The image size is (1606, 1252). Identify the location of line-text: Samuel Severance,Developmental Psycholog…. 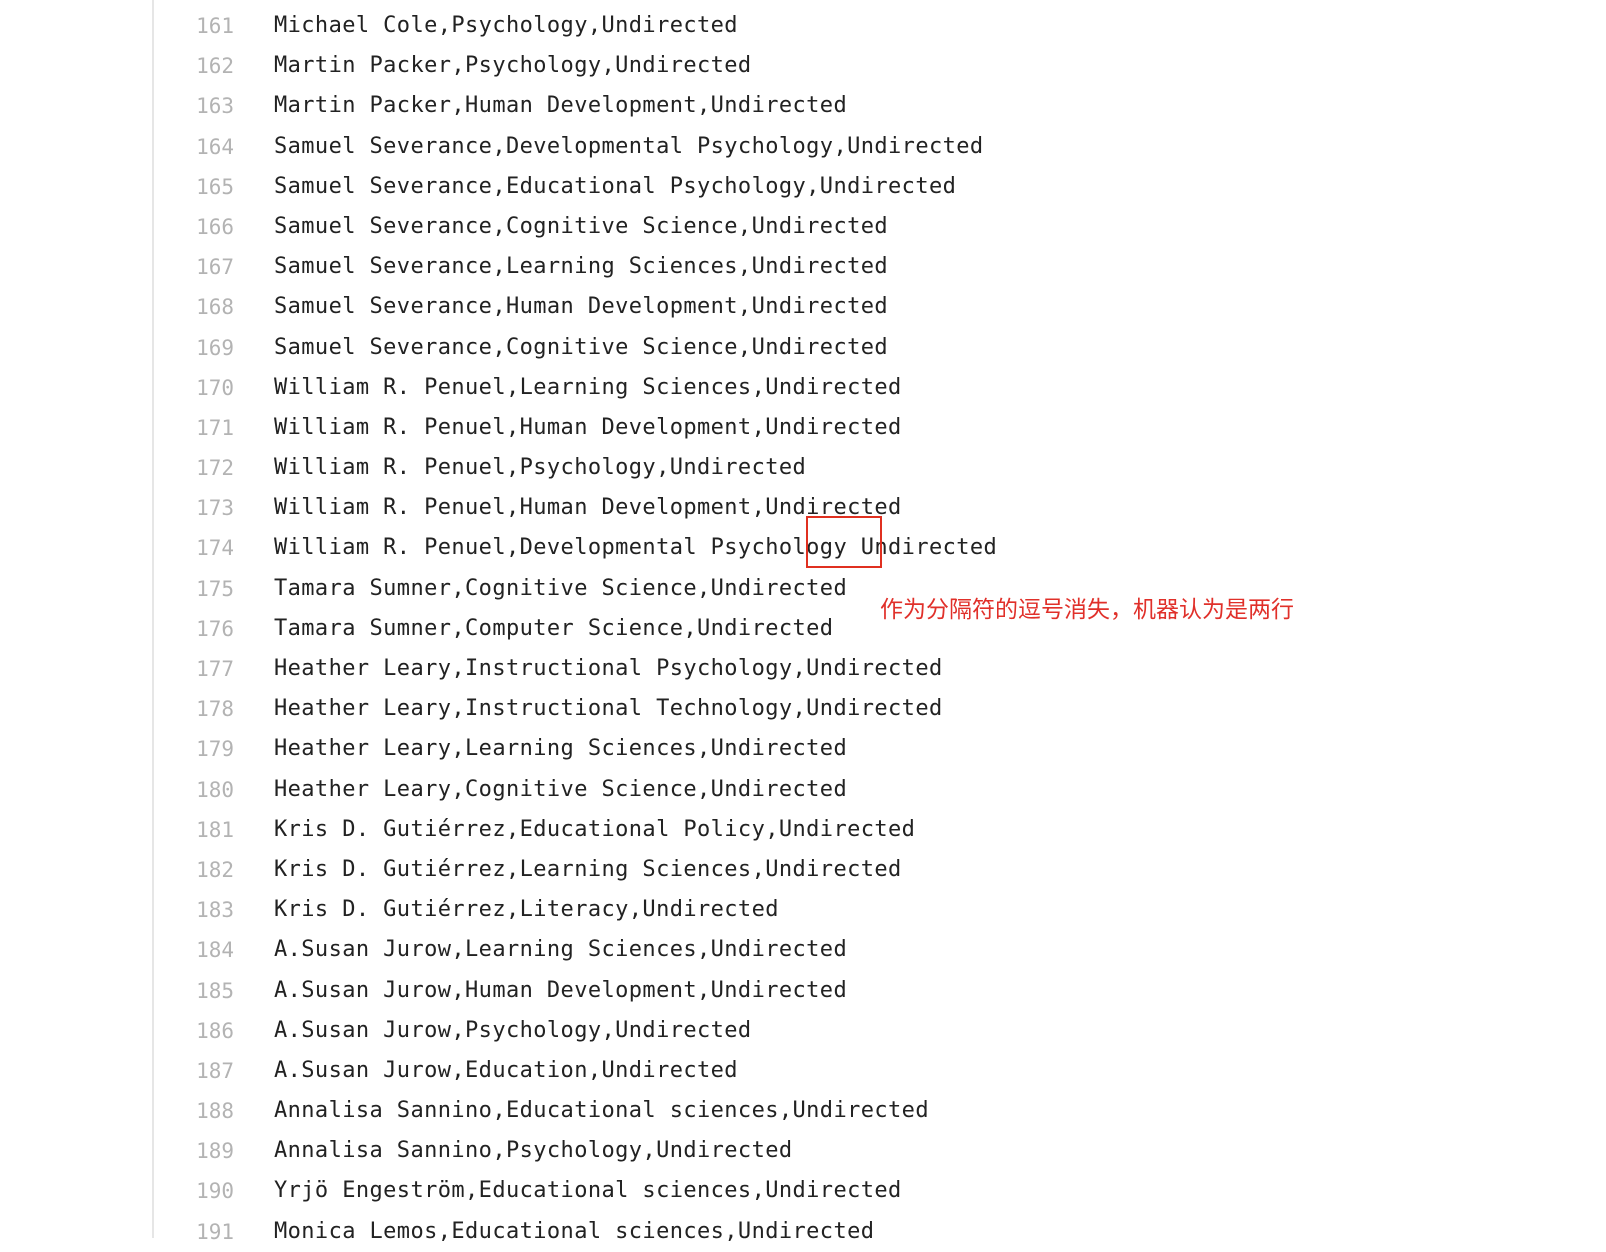
(629, 146).